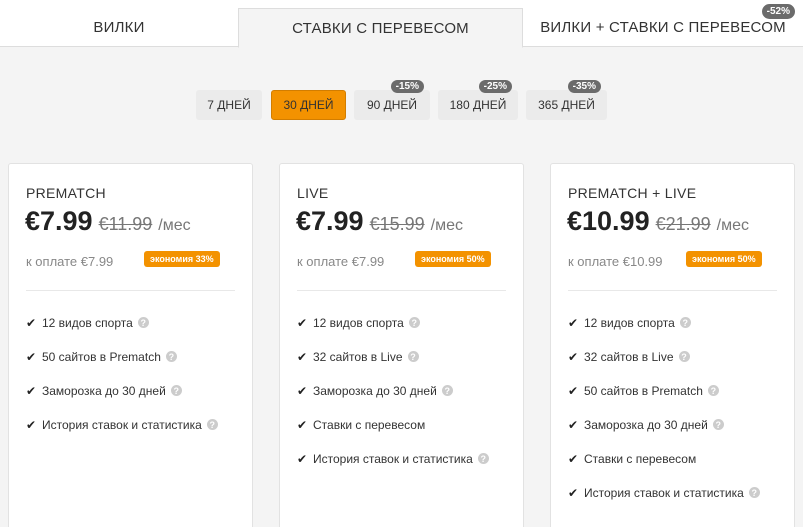 This screenshot has height=527, width=803. Describe the element at coordinates (683, 224) in the screenshot. I see `plan-old-price: €21.99` at that location.